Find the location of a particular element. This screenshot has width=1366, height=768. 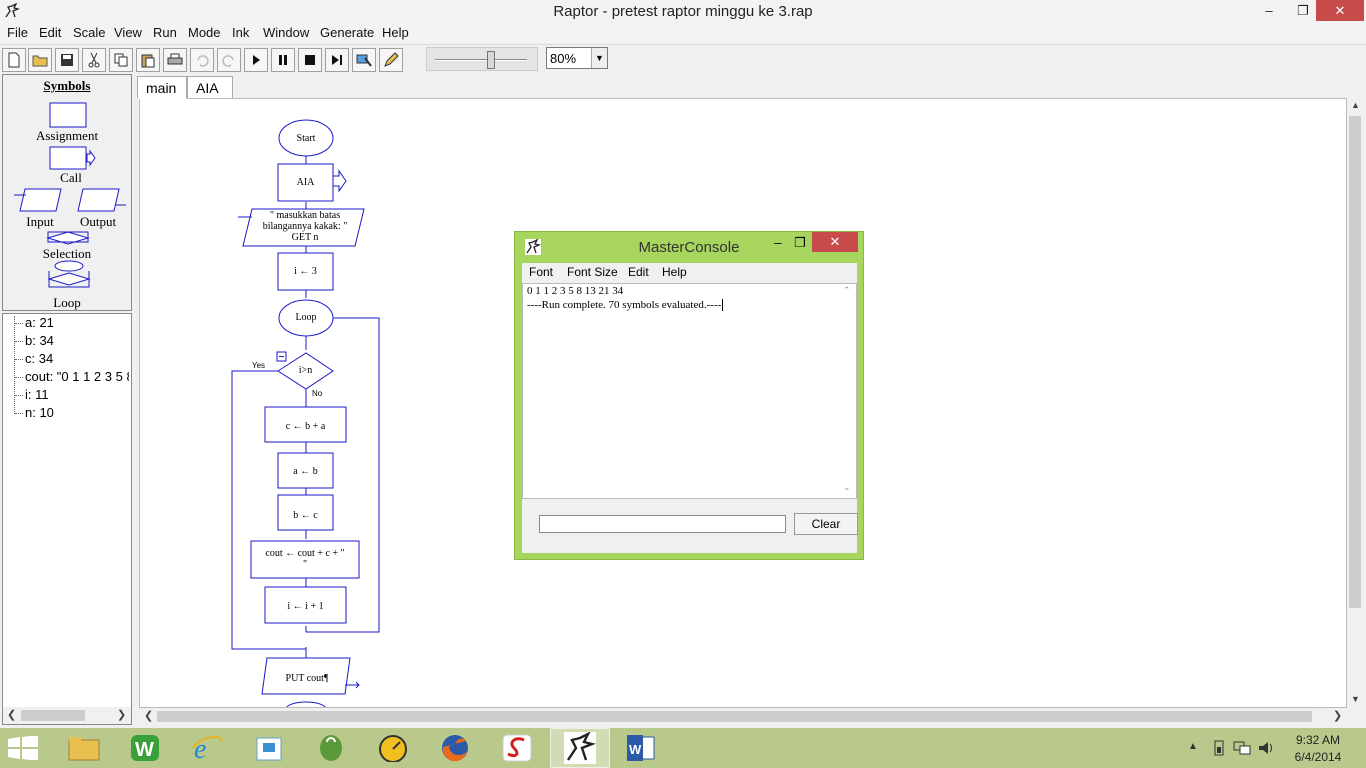

windows-start-icon is located at coordinates (23, 748).